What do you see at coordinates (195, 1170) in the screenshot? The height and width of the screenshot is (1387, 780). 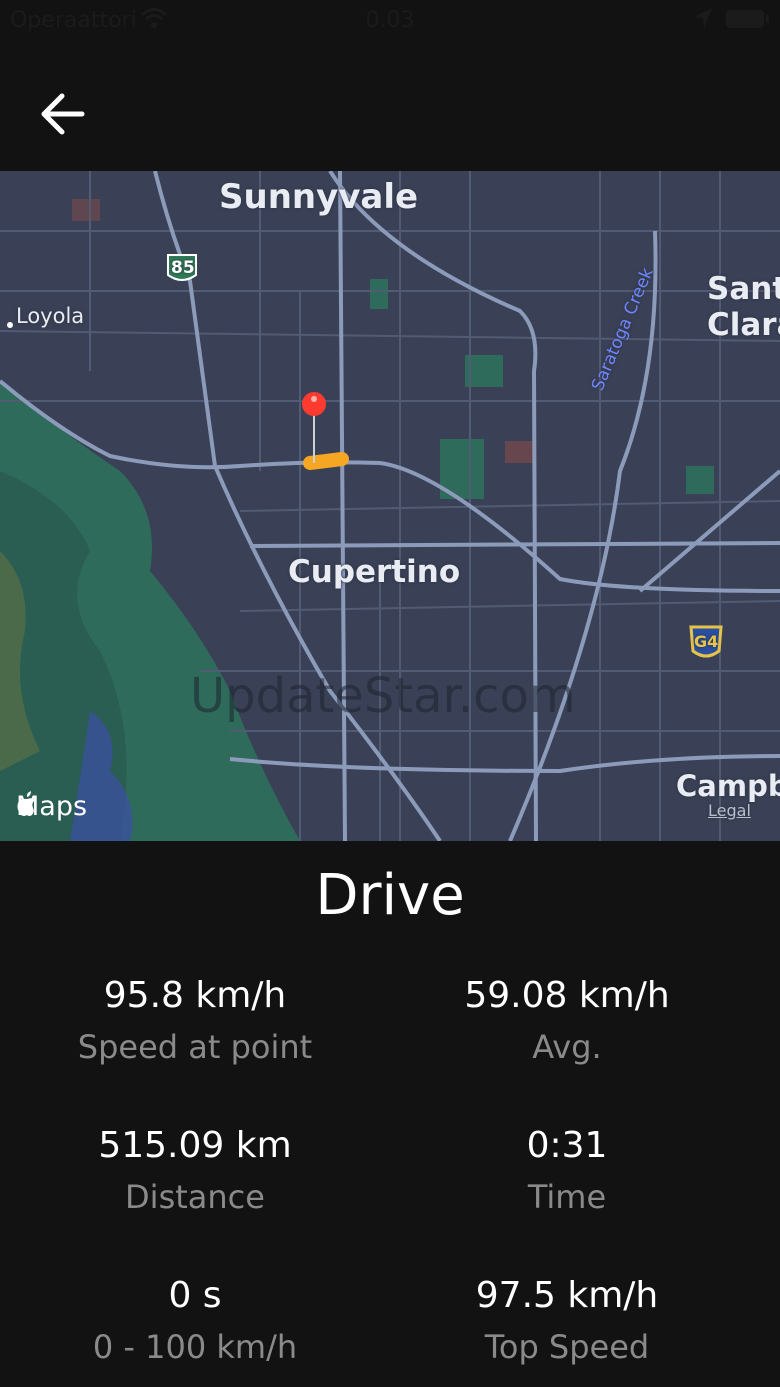 I see `stat-distance: 515.09 km Distance` at bounding box center [195, 1170].